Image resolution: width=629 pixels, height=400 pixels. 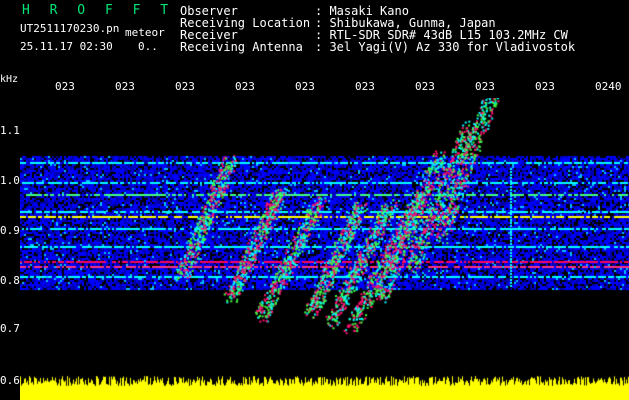 What do you see at coordinates (148, 46) in the screenshot?
I see `counter: 0..` at bounding box center [148, 46].